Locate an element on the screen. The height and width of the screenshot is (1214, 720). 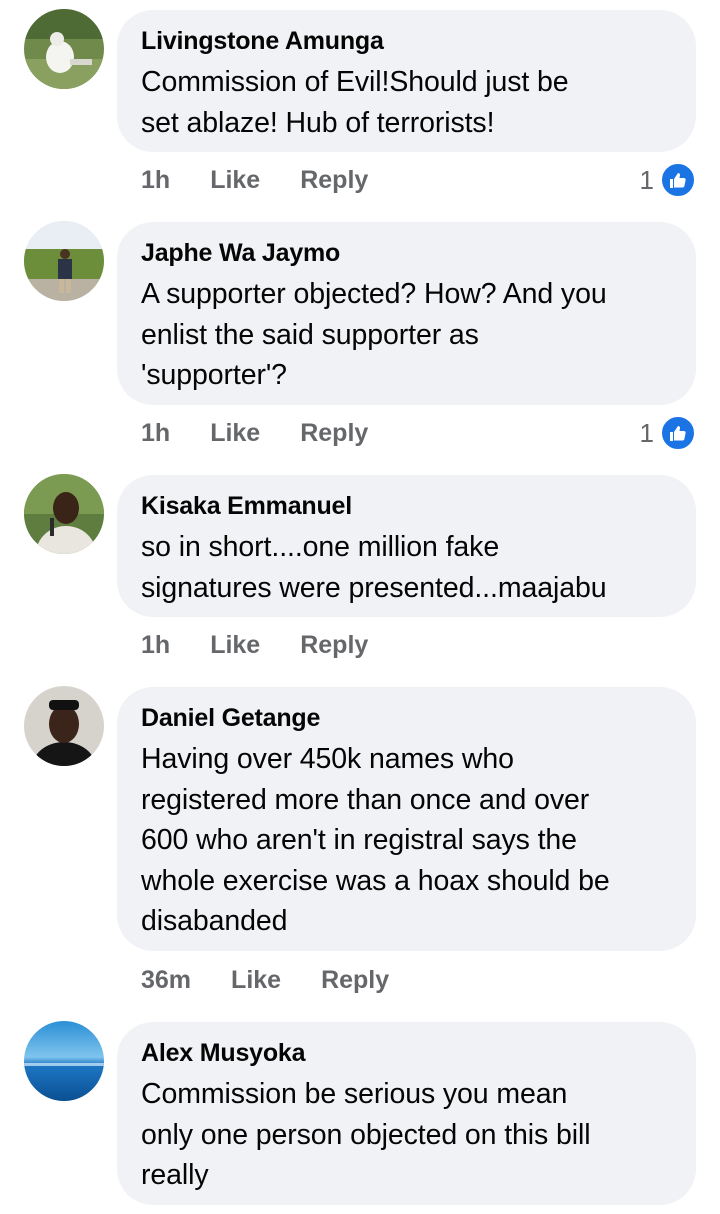
comment-author: Kisaka Emmanuel is located at coordinates (406, 506).